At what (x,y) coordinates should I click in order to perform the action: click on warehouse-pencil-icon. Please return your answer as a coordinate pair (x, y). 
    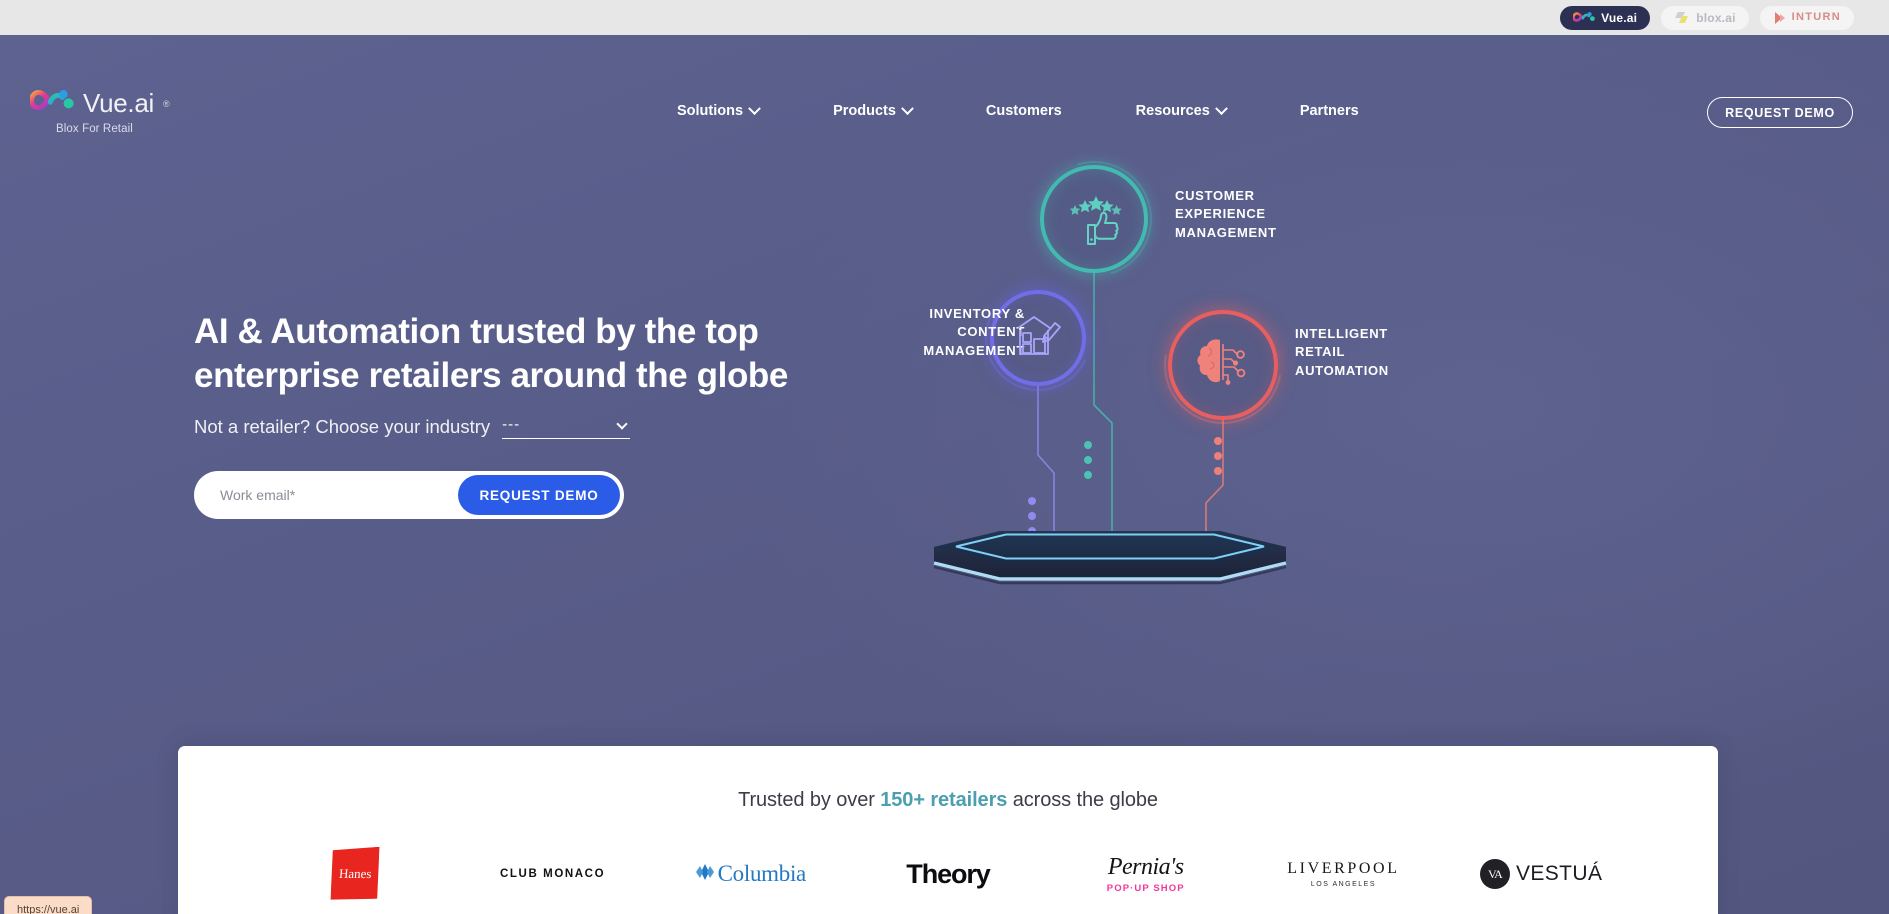
    Looking at the image, I should click on (1038, 338).